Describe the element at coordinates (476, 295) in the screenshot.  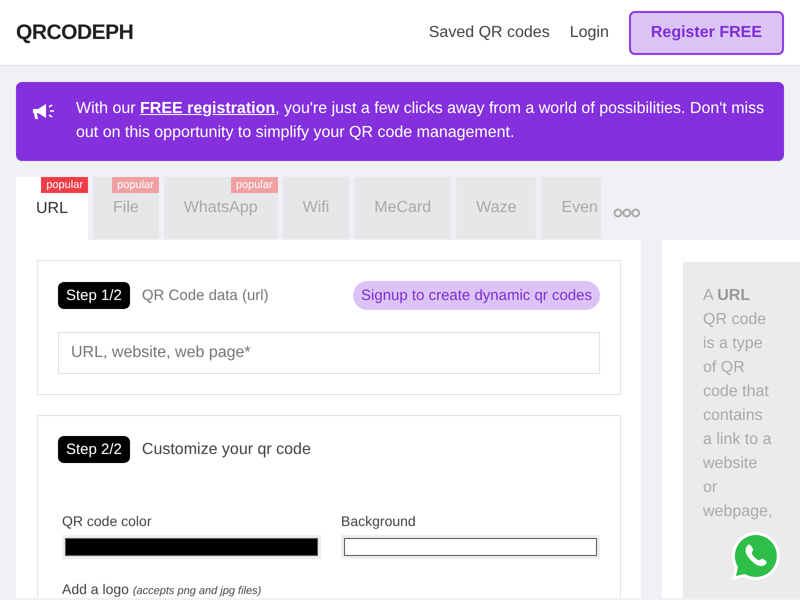
I see `signup-button: Signup to create dynamic qr codes` at that location.